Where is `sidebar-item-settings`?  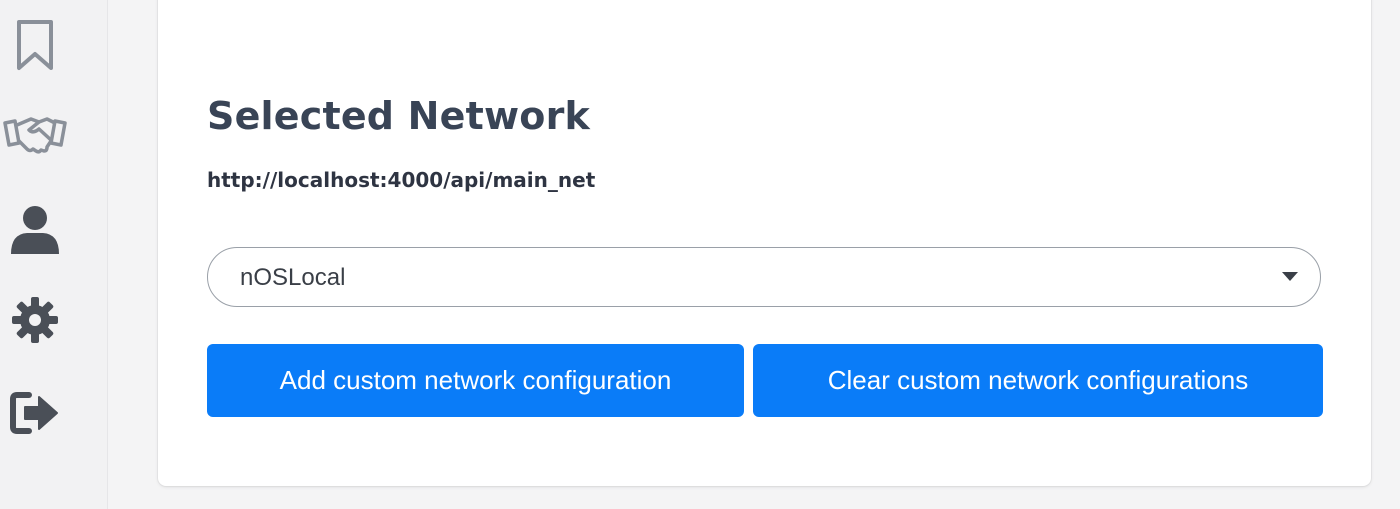 sidebar-item-settings is located at coordinates (35, 320).